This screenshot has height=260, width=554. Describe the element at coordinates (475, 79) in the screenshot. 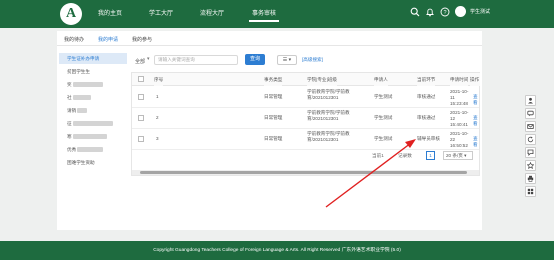

I see `header-action: 操作` at that location.